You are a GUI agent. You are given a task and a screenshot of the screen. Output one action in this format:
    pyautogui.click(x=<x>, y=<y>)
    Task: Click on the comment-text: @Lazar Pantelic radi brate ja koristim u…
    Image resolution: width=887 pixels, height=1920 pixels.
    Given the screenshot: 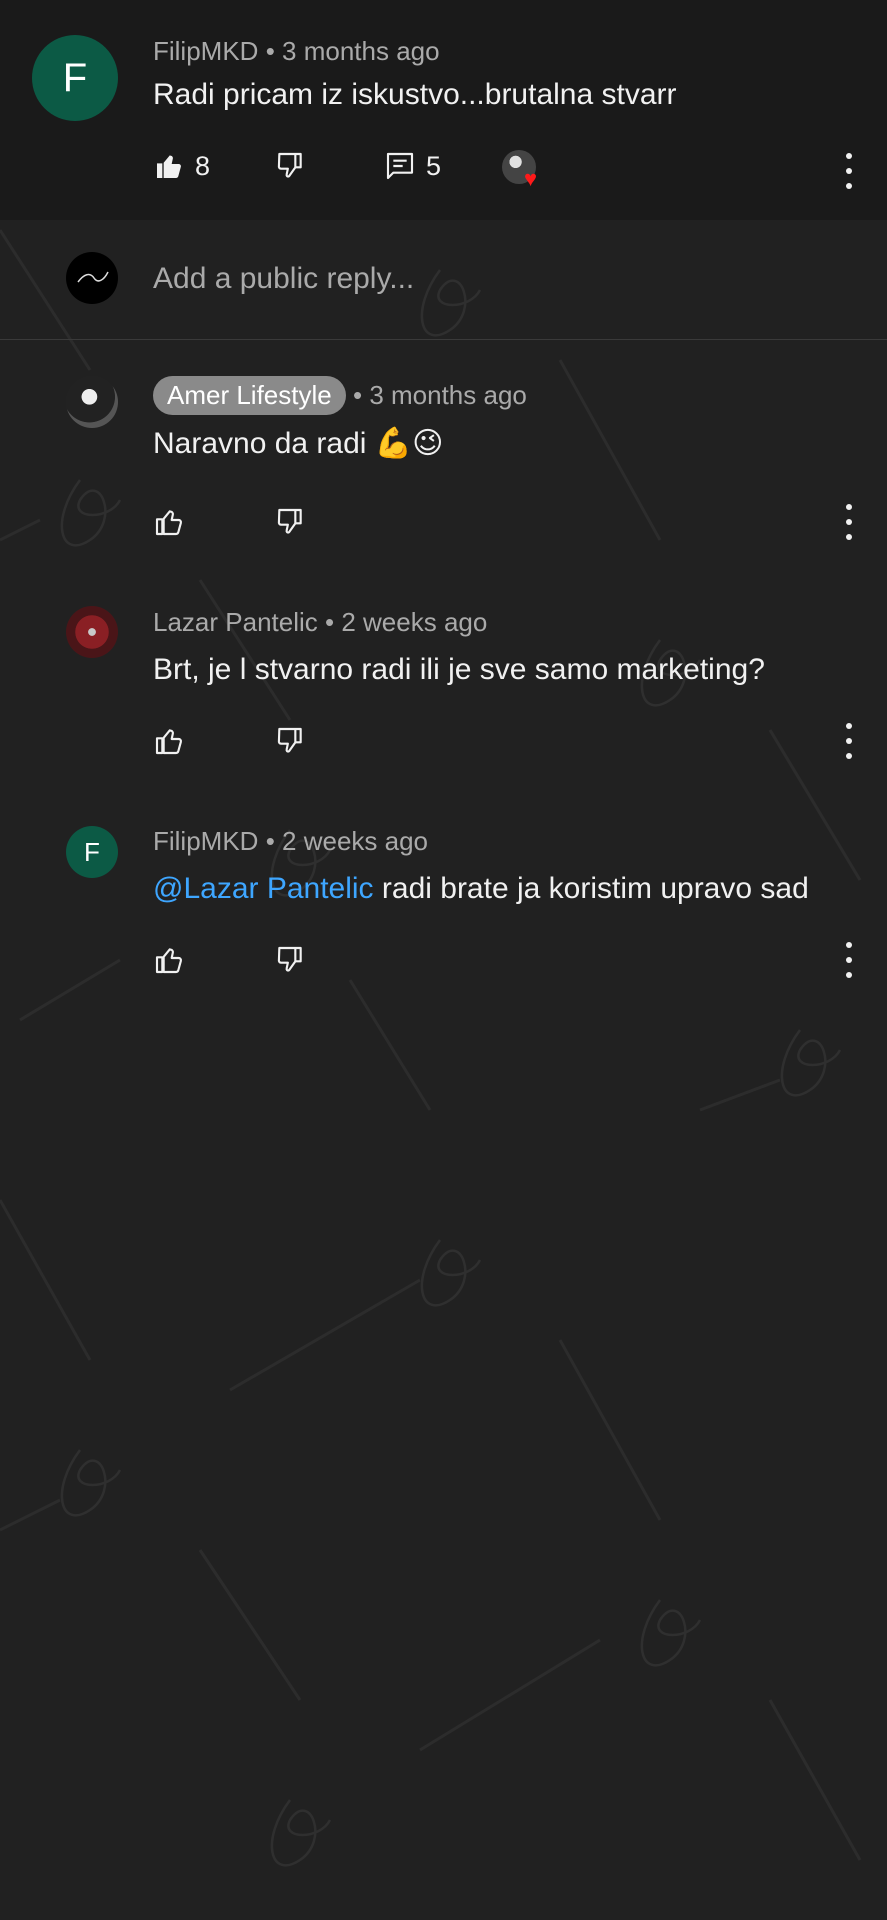 What is the action you would take?
    pyautogui.click(x=481, y=889)
    